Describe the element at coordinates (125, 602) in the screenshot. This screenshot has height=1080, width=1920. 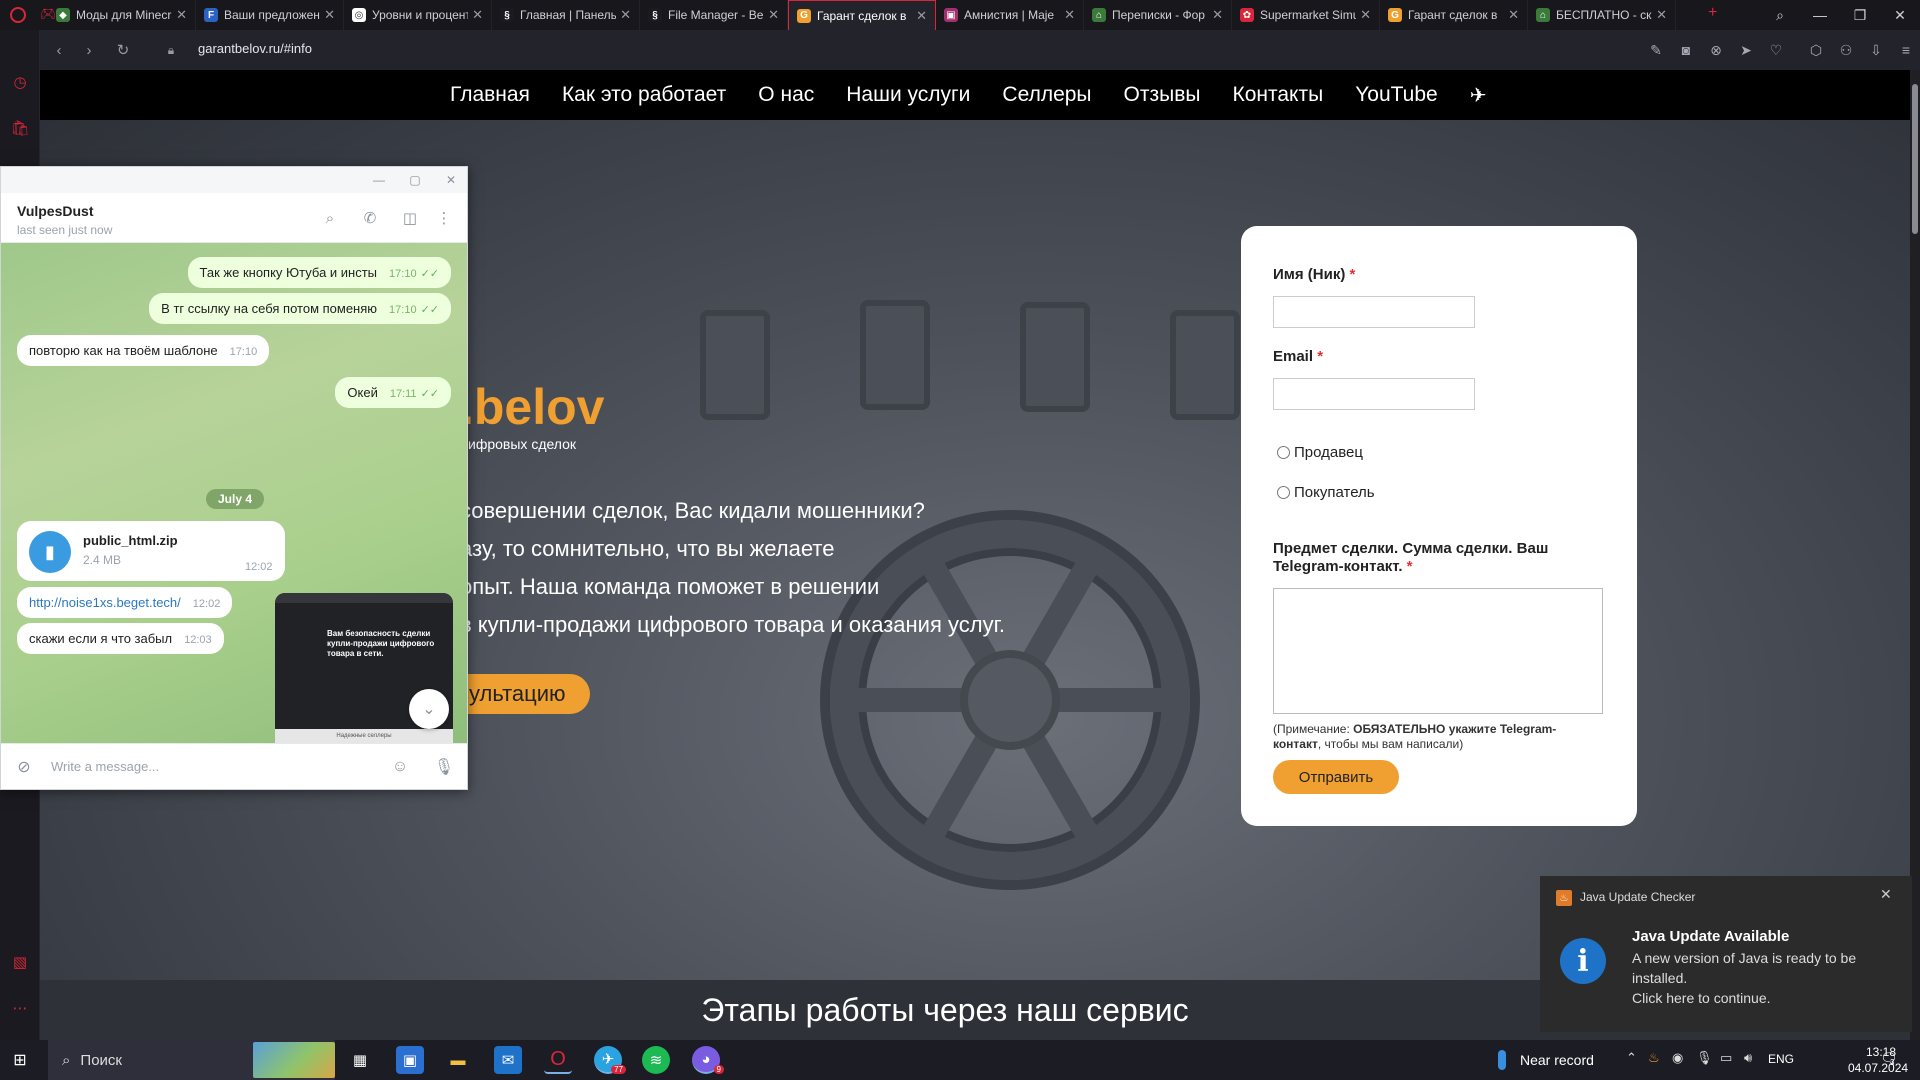
I see `link-message: http://noise1xs.beget.tech/12:02` at that location.